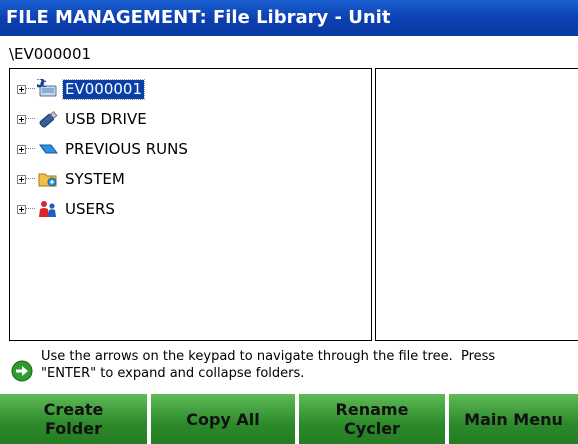 The width and height of the screenshot is (578, 444). Describe the element at coordinates (73, 409) in the screenshot. I see `create-folder-label-line1: Create` at that location.